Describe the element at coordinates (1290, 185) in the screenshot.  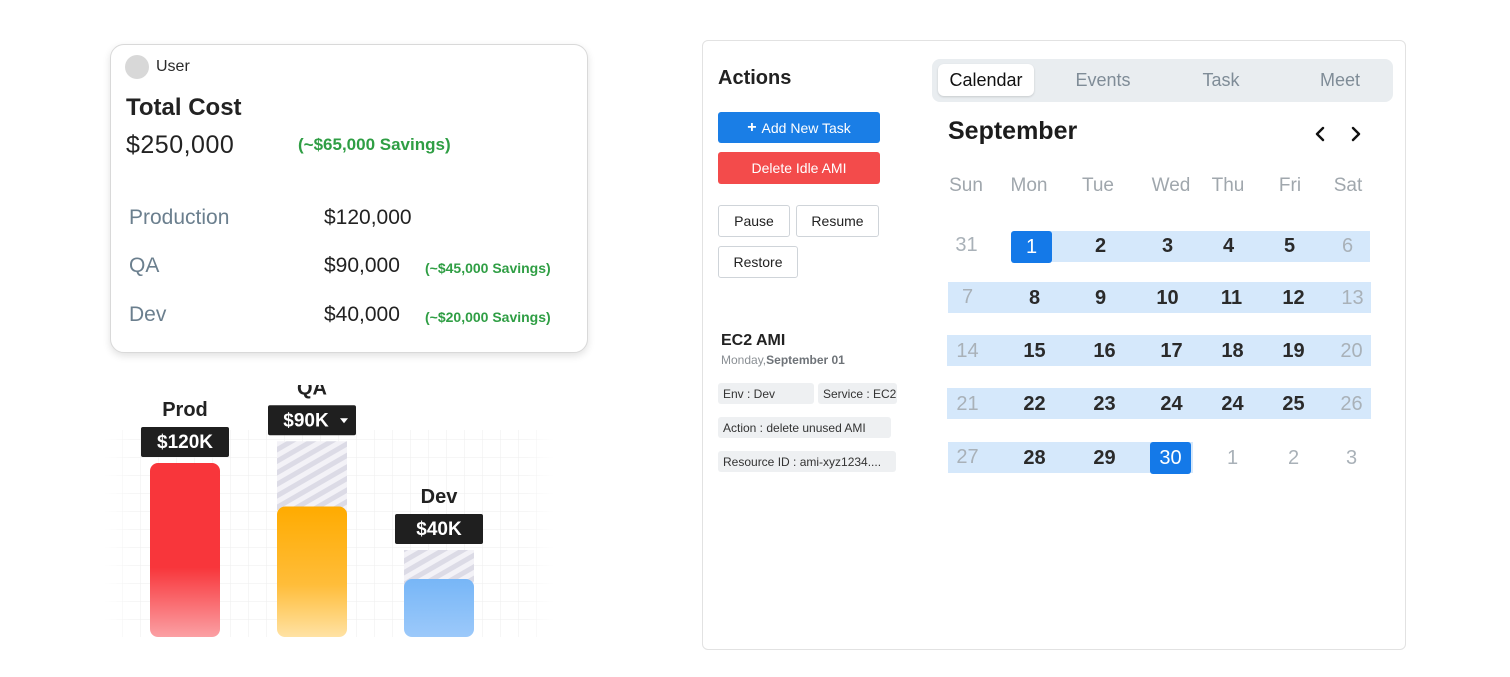
I see `weekday-fri: Fri` at that location.